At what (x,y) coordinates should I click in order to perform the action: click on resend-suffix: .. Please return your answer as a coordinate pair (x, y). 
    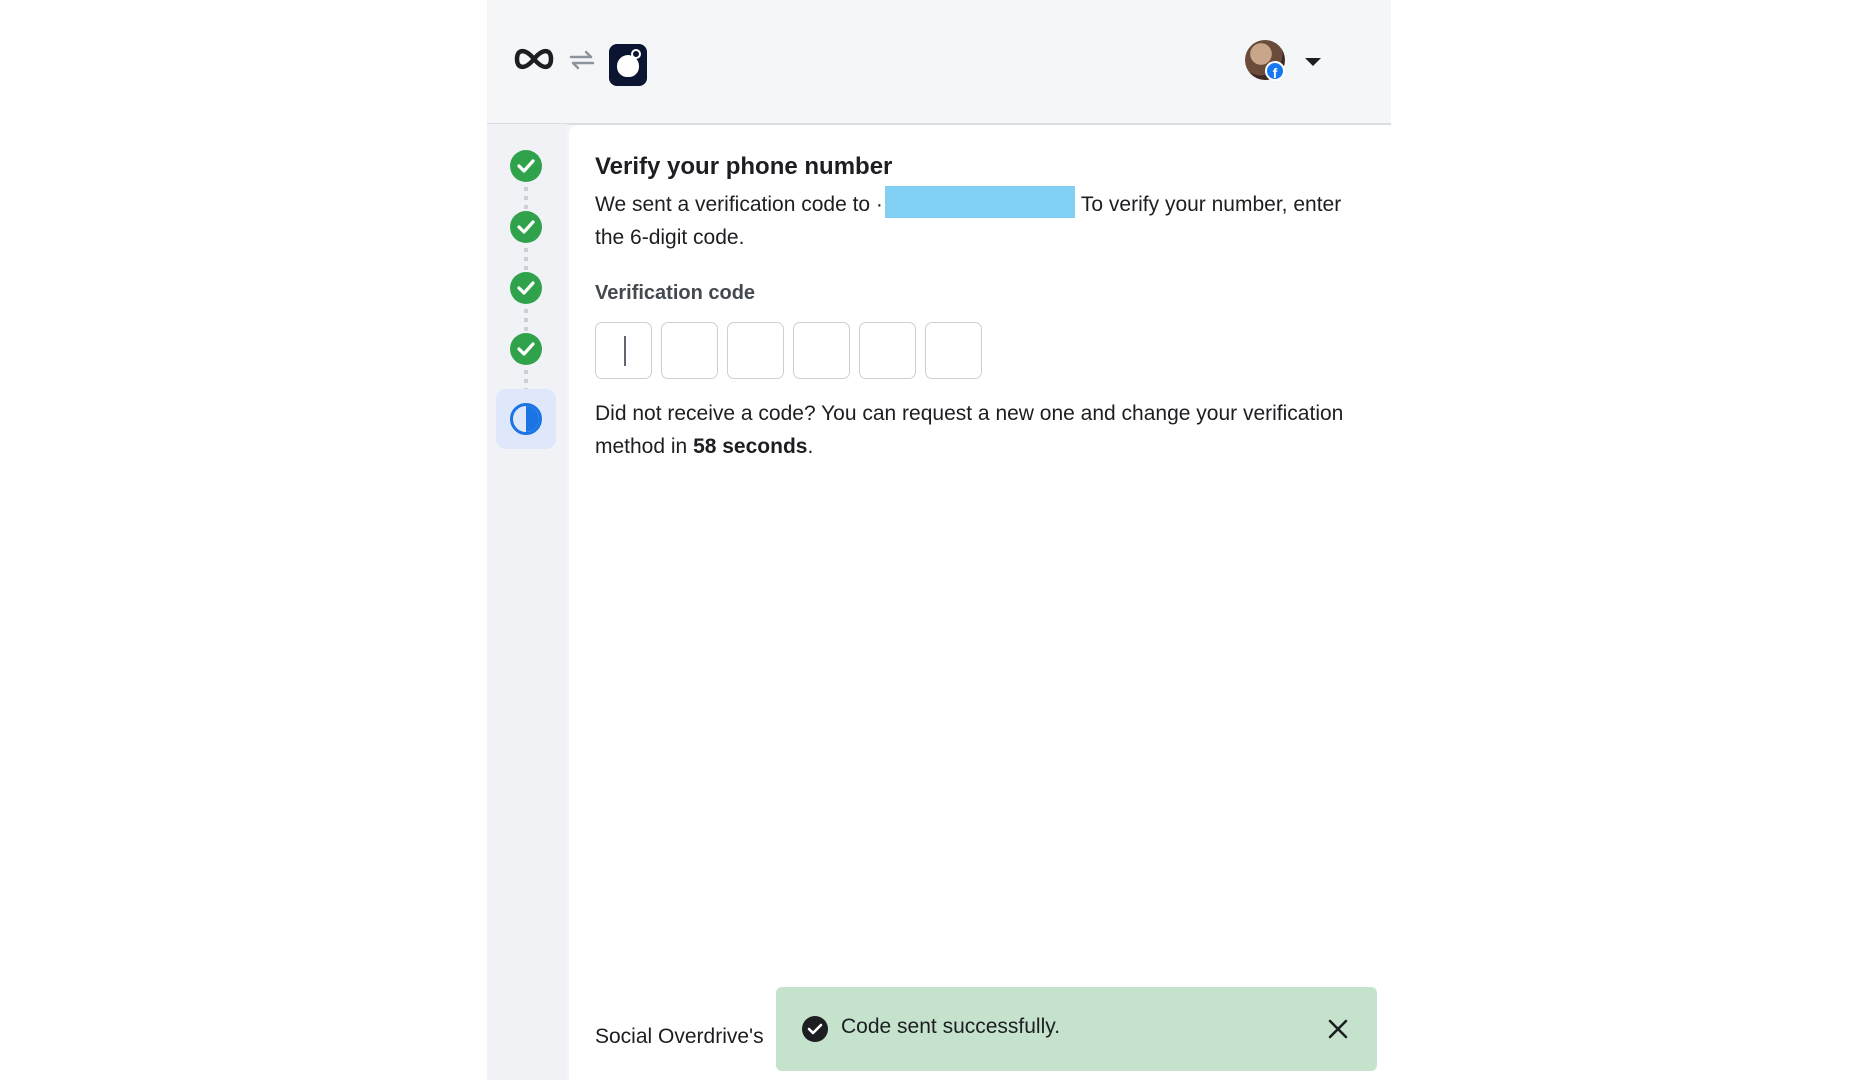
    Looking at the image, I should click on (810, 446).